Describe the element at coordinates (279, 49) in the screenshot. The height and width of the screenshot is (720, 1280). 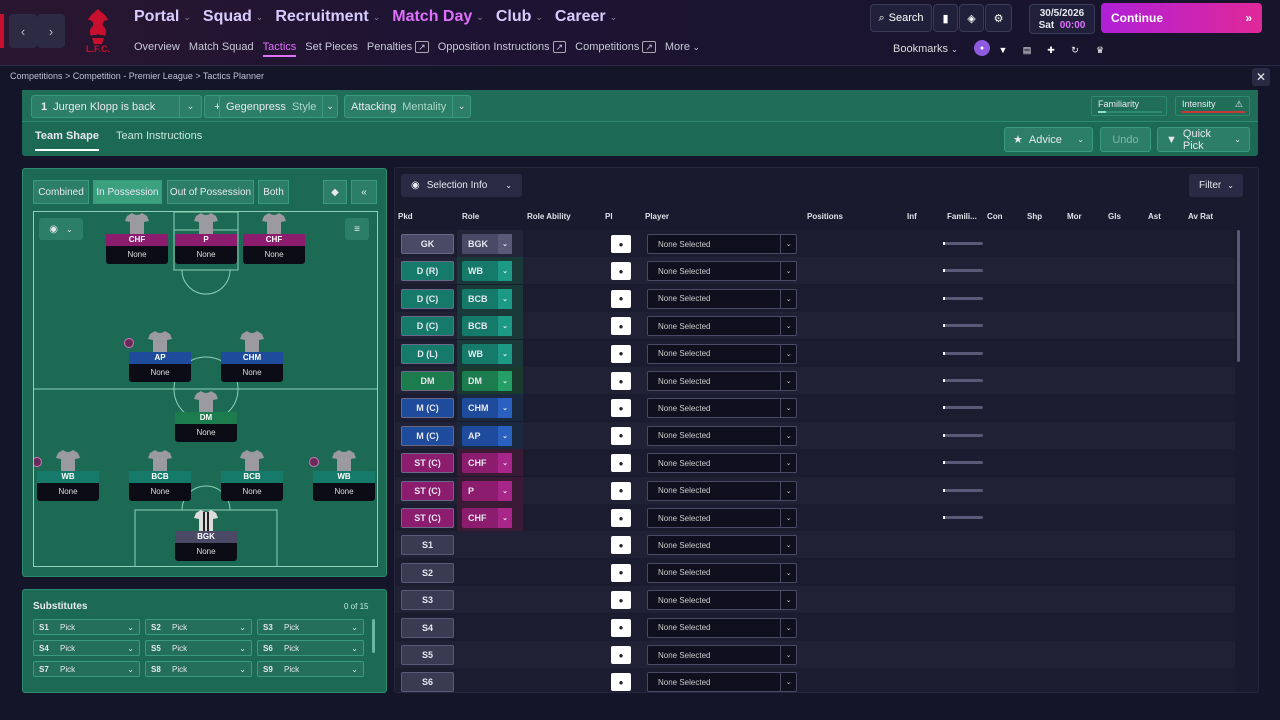
I see `subnav-tactics: Tactics` at that location.